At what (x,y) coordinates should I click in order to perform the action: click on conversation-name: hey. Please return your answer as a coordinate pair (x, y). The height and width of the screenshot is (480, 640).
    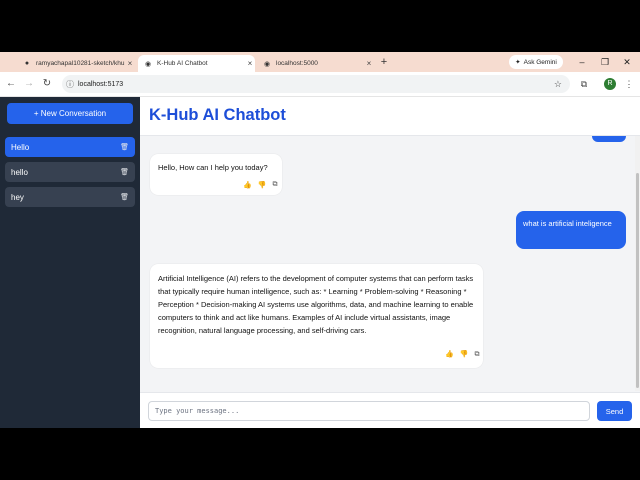
    Looking at the image, I should click on (17, 197).